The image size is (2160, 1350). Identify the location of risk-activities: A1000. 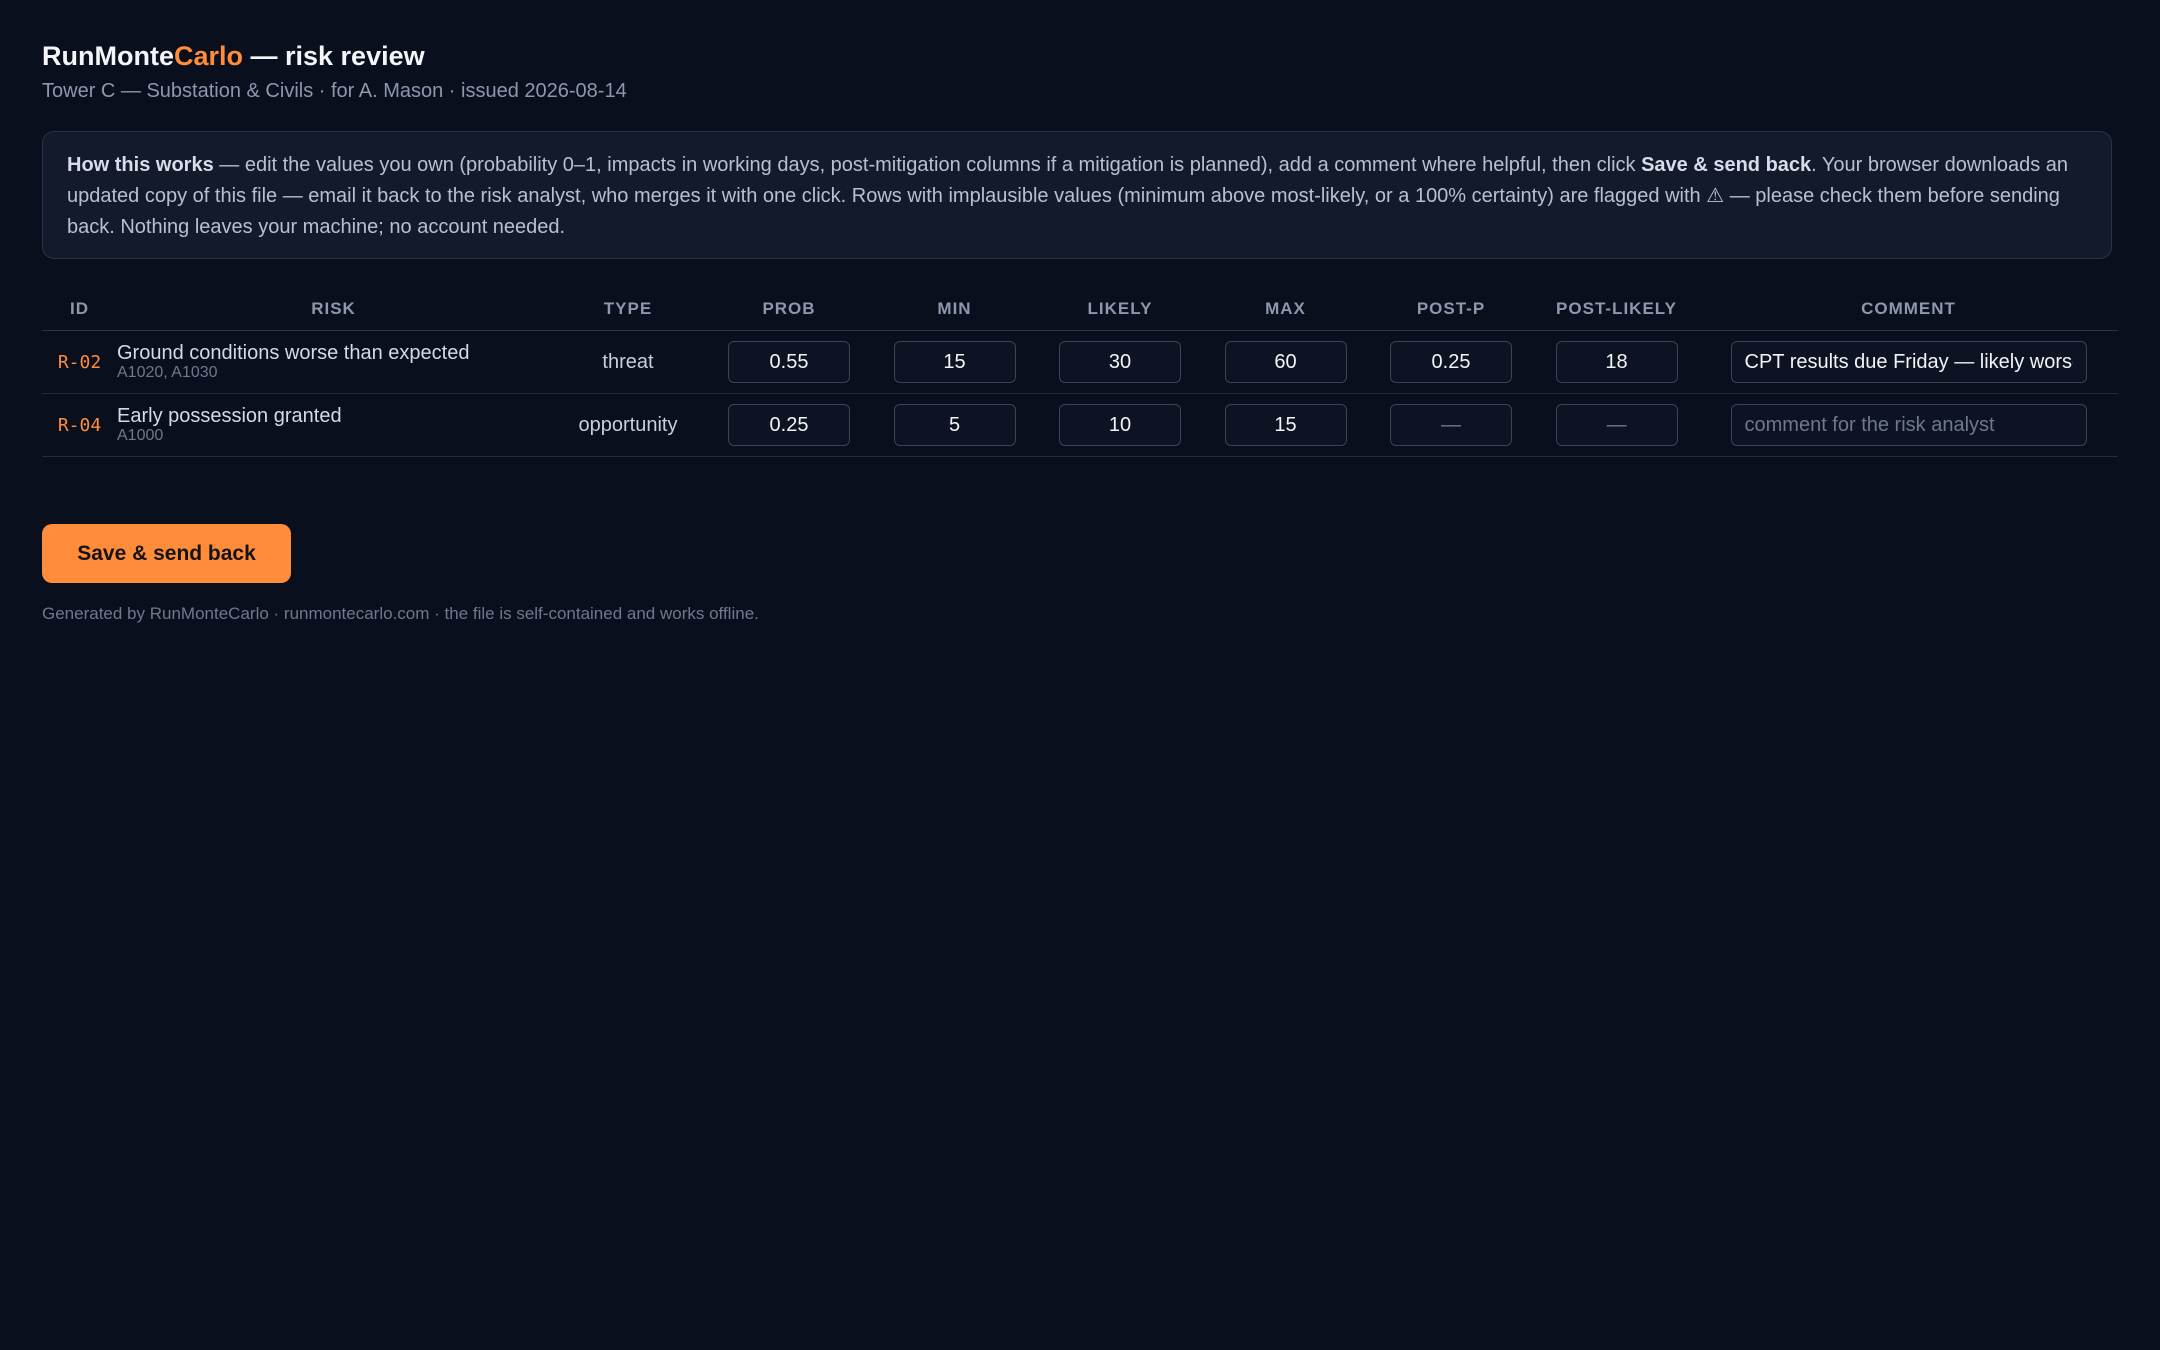
(140, 435).